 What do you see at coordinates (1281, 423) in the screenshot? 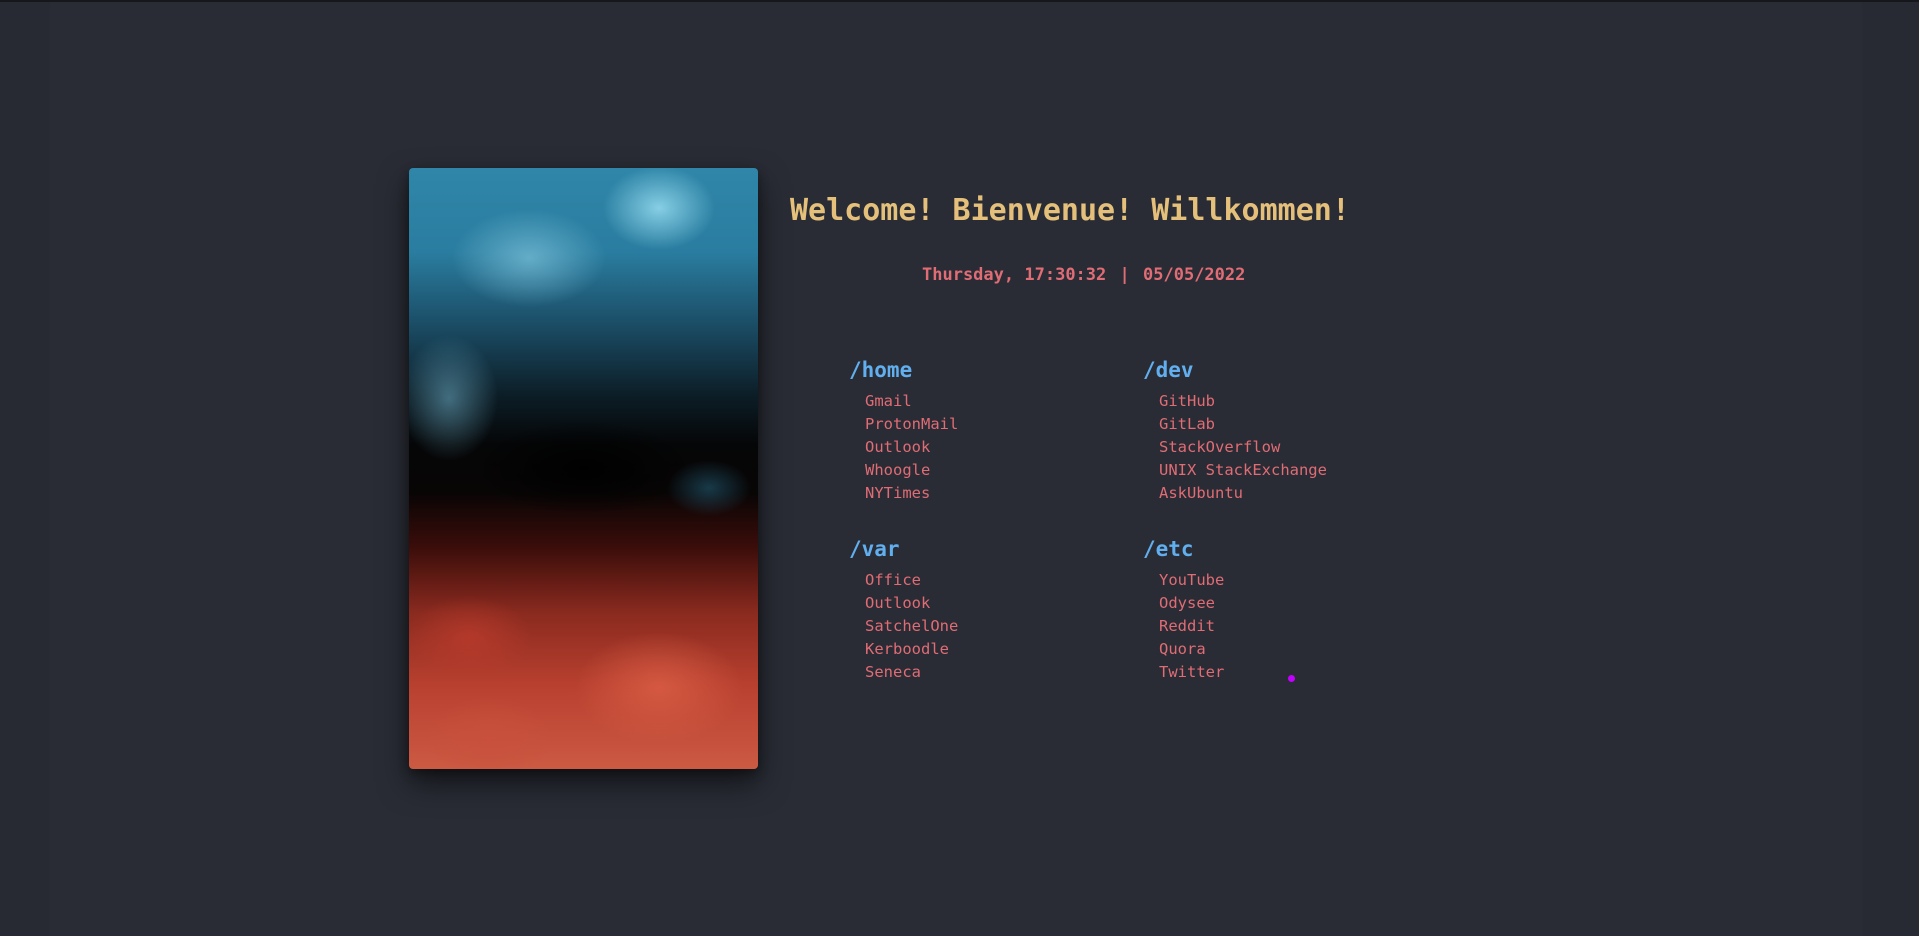
I see `list-item: GitLab` at bounding box center [1281, 423].